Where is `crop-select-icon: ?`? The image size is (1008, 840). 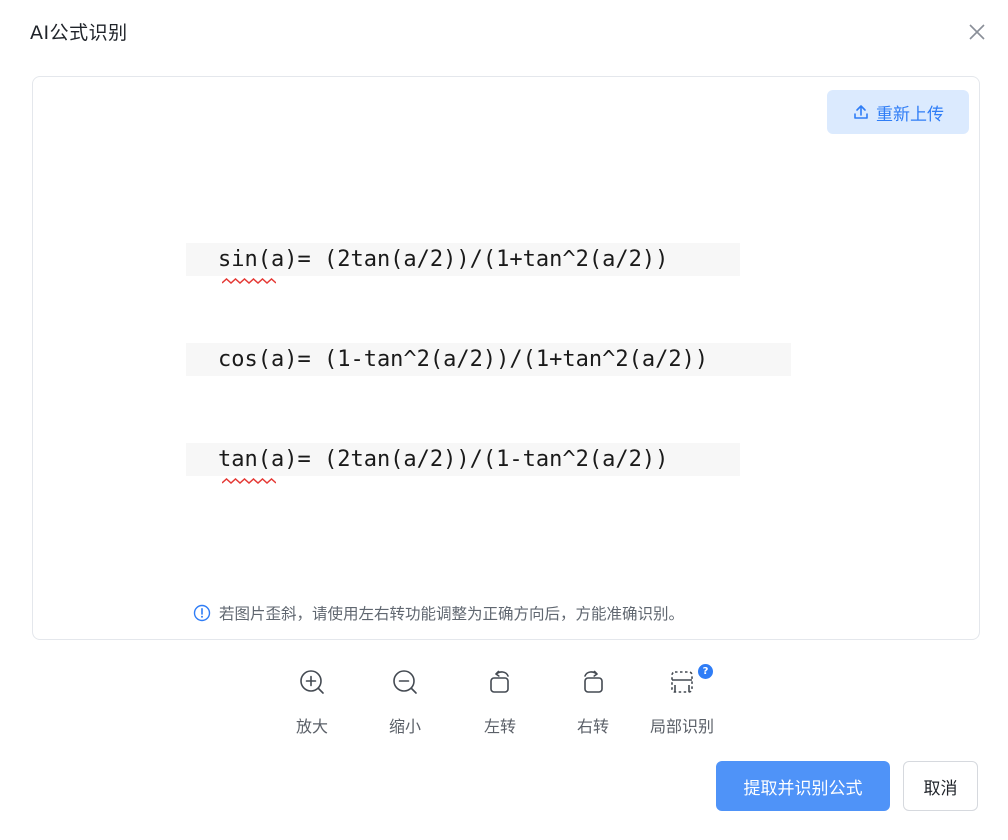
crop-select-icon: ? is located at coordinates (690, 684).